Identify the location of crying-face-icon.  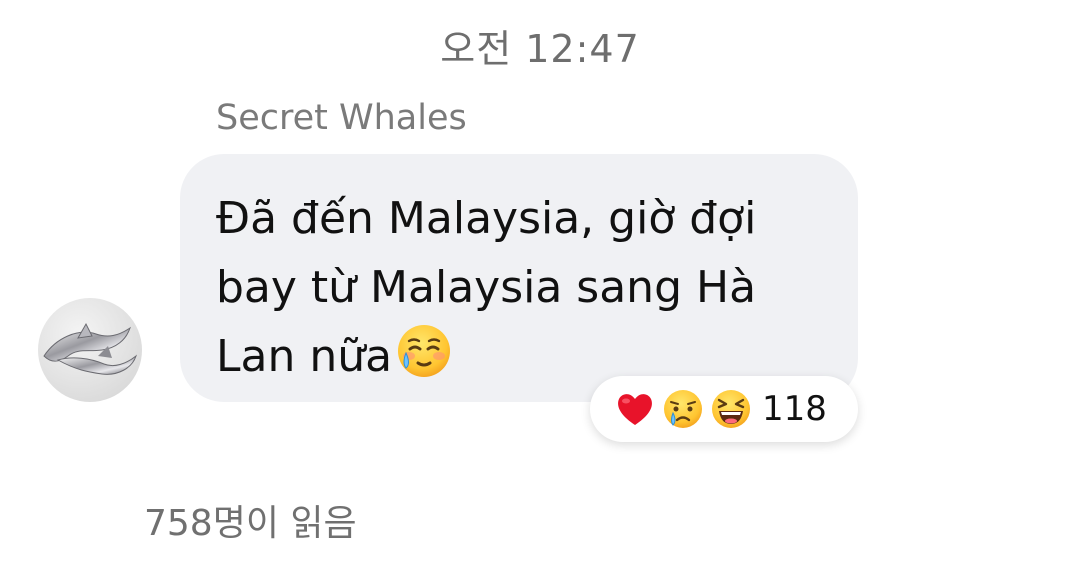
(683, 409).